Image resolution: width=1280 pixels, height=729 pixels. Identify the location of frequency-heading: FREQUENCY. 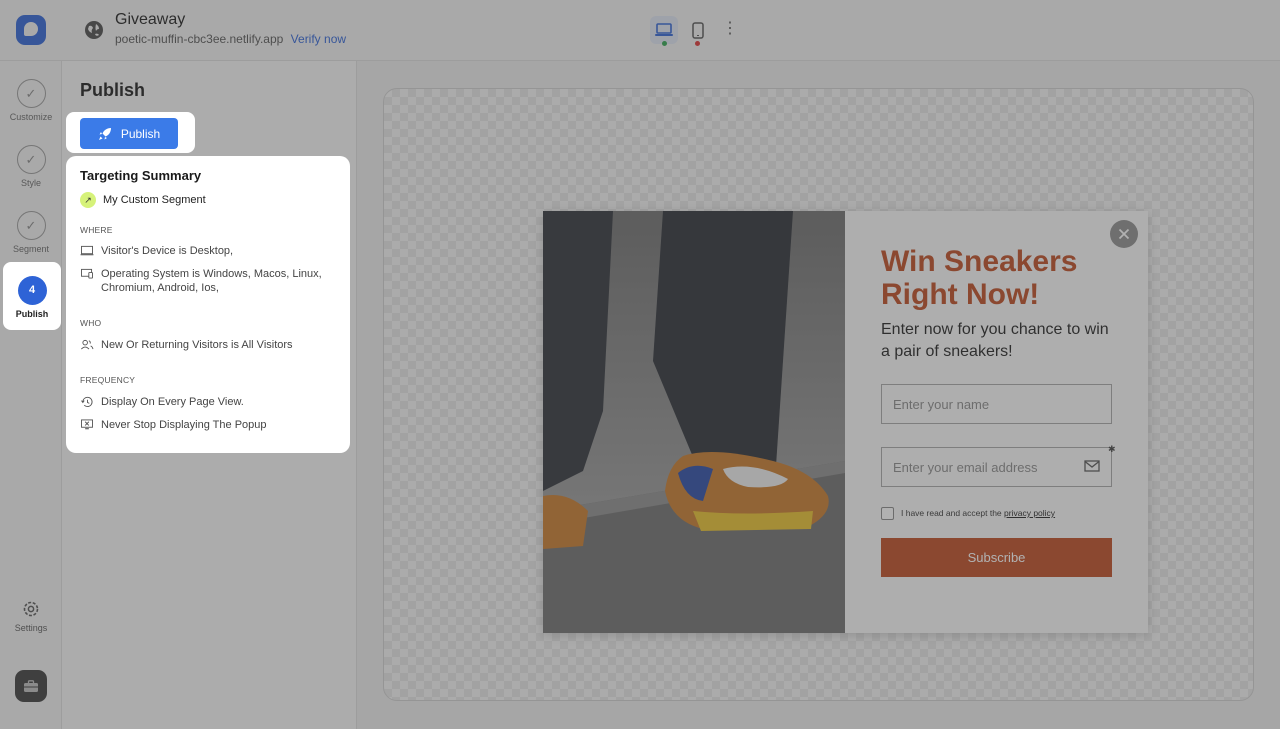
(108, 380).